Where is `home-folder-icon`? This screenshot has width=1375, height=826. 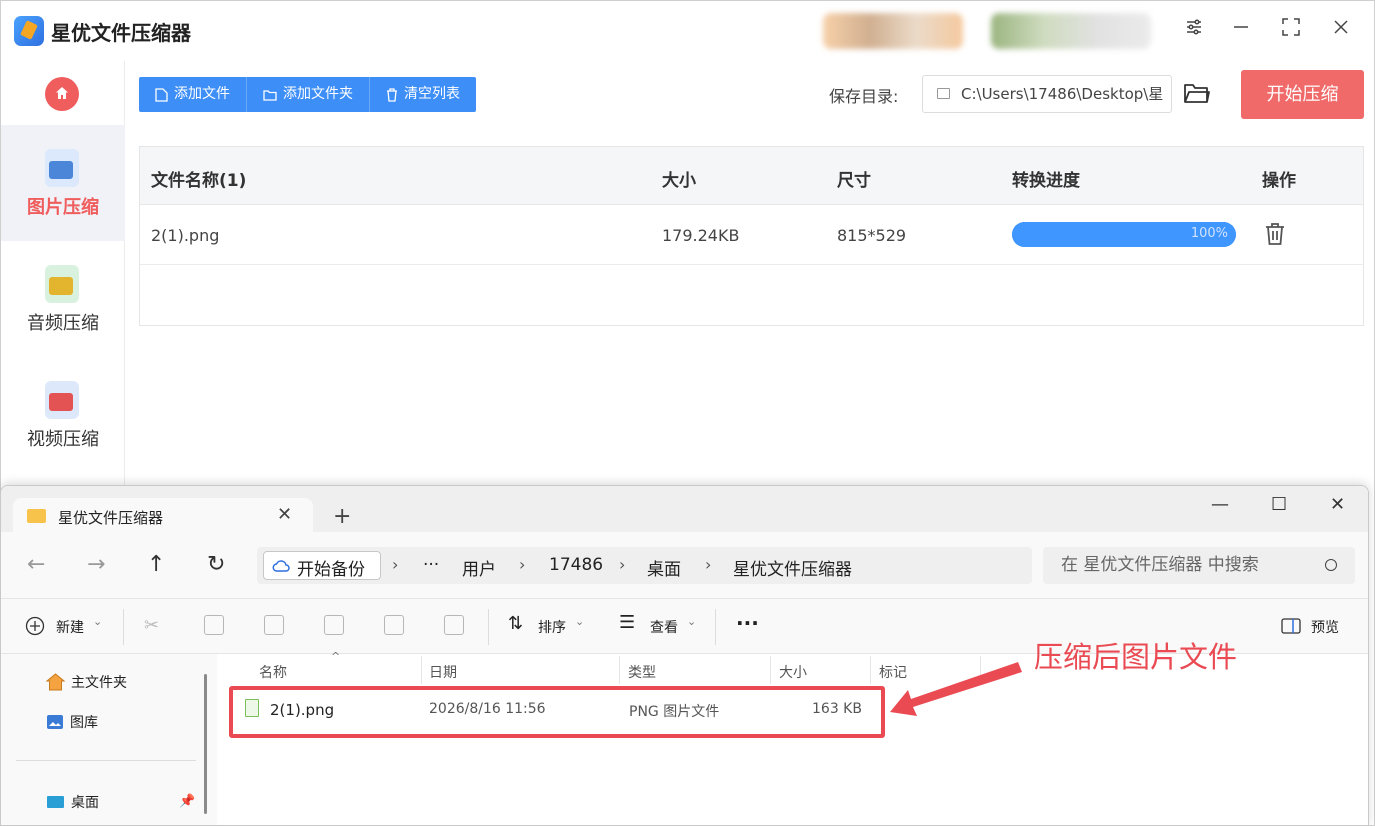 home-folder-icon is located at coordinates (55, 682).